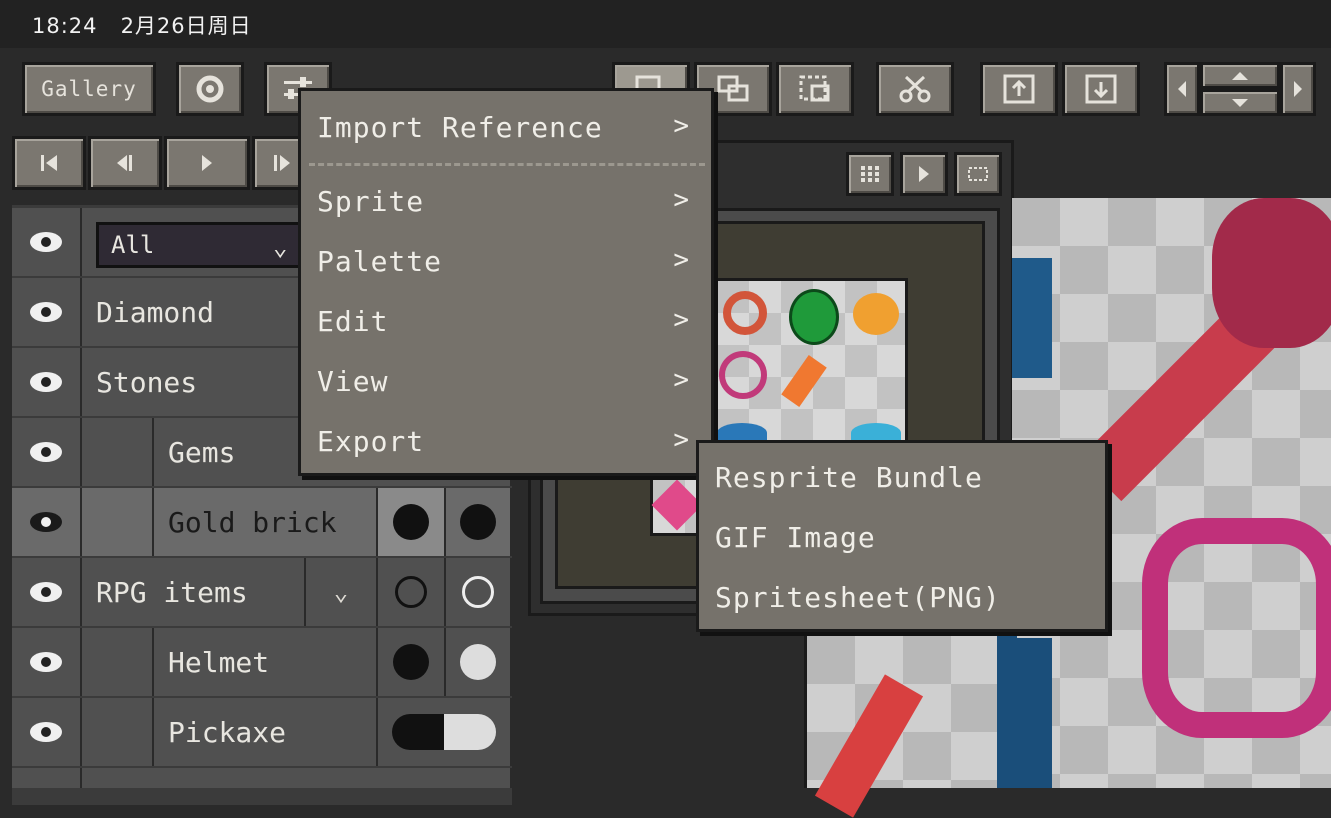 The height and width of the screenshot is (818, 1331). I want to click on drawing-canvas-lower, so click(910, 727).